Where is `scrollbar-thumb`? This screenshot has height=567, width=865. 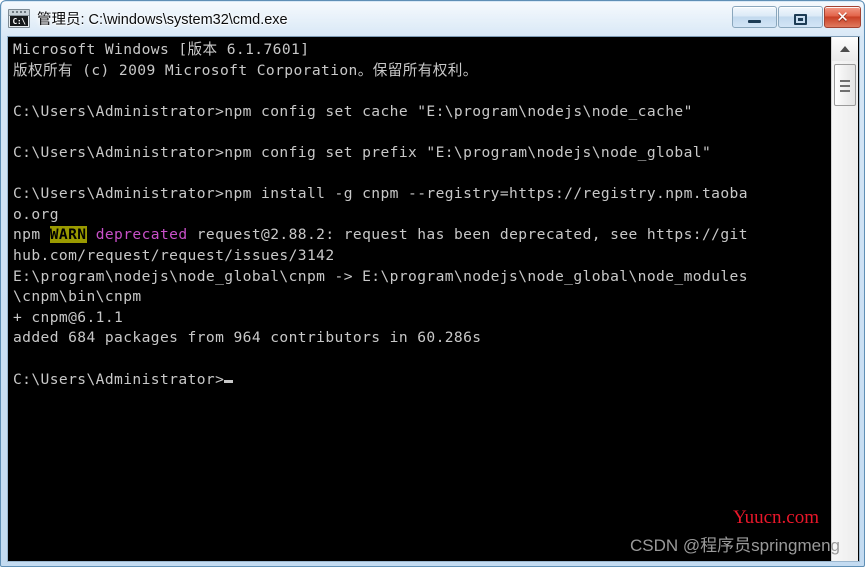 scrollbar-thumb is located at coordinates (845, 85).